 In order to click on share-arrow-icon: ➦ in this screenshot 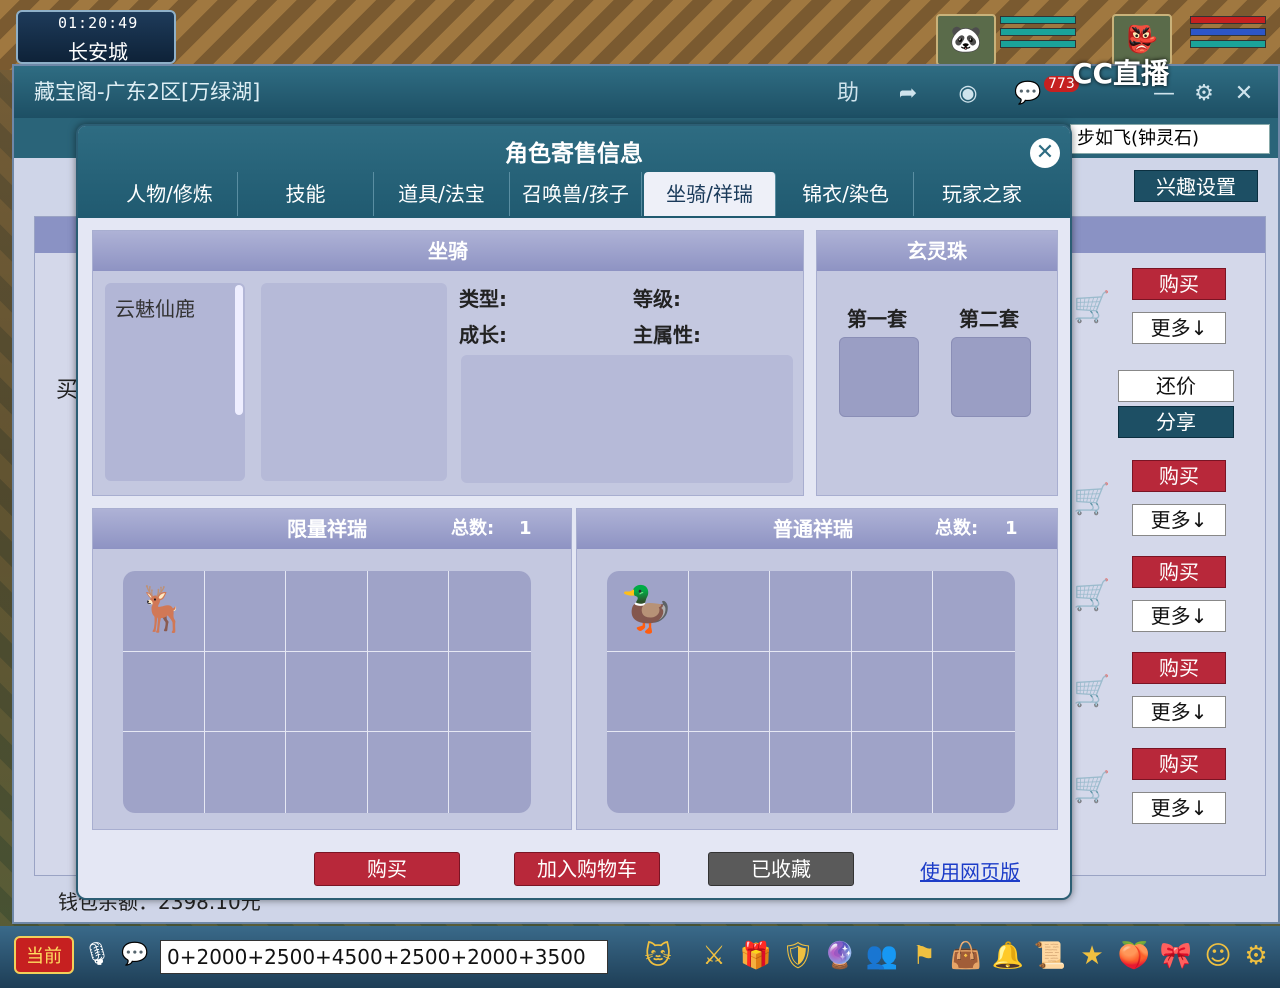, I will do `click(908, 94)`.